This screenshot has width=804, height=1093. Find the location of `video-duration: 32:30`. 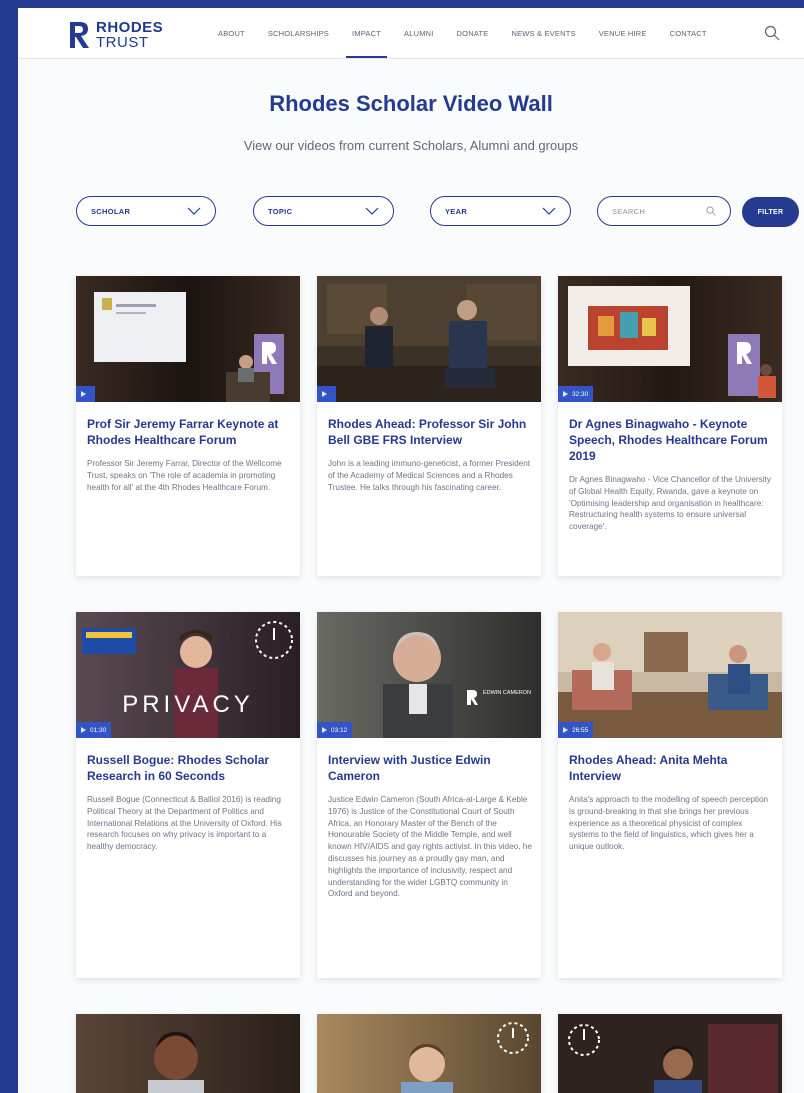

video-duration: 32:30 is located at coordinates (580, 394).